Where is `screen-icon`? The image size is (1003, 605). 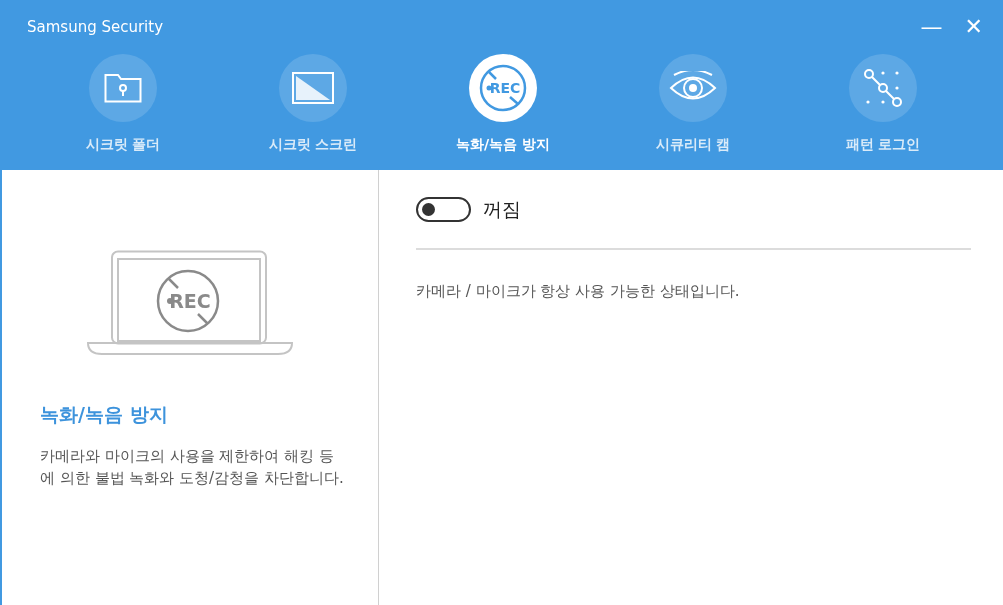 screen-icon is located at coordinates (313, 88).